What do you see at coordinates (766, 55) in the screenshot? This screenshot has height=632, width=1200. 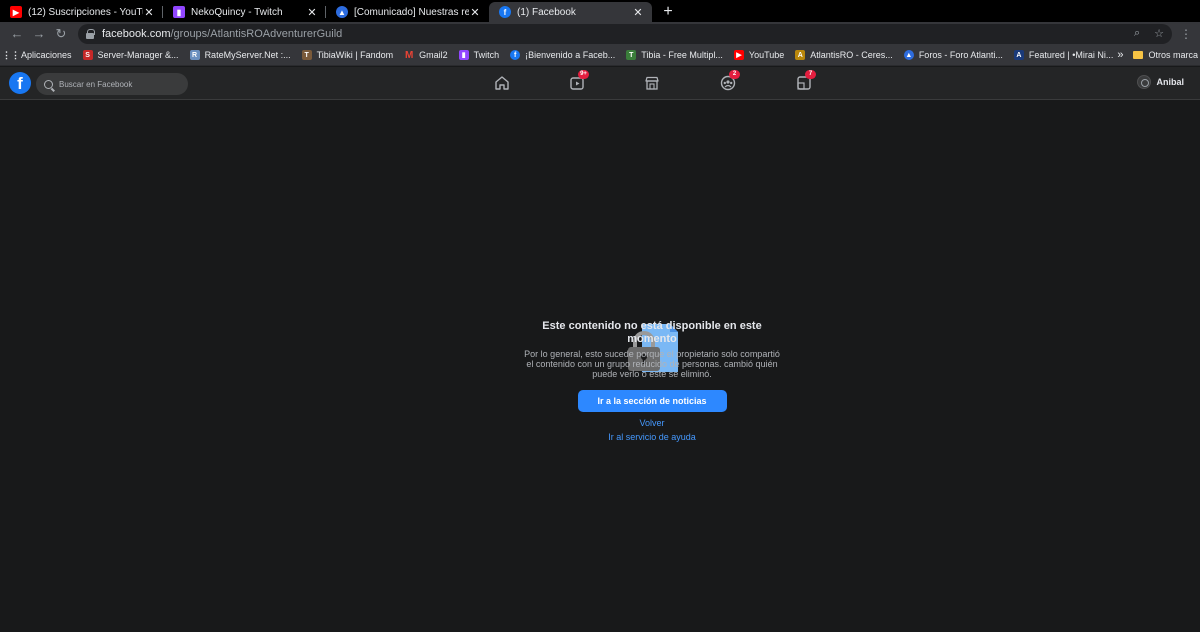 I see `bookmark-label: YouTube` at bounding box center [766, 55].